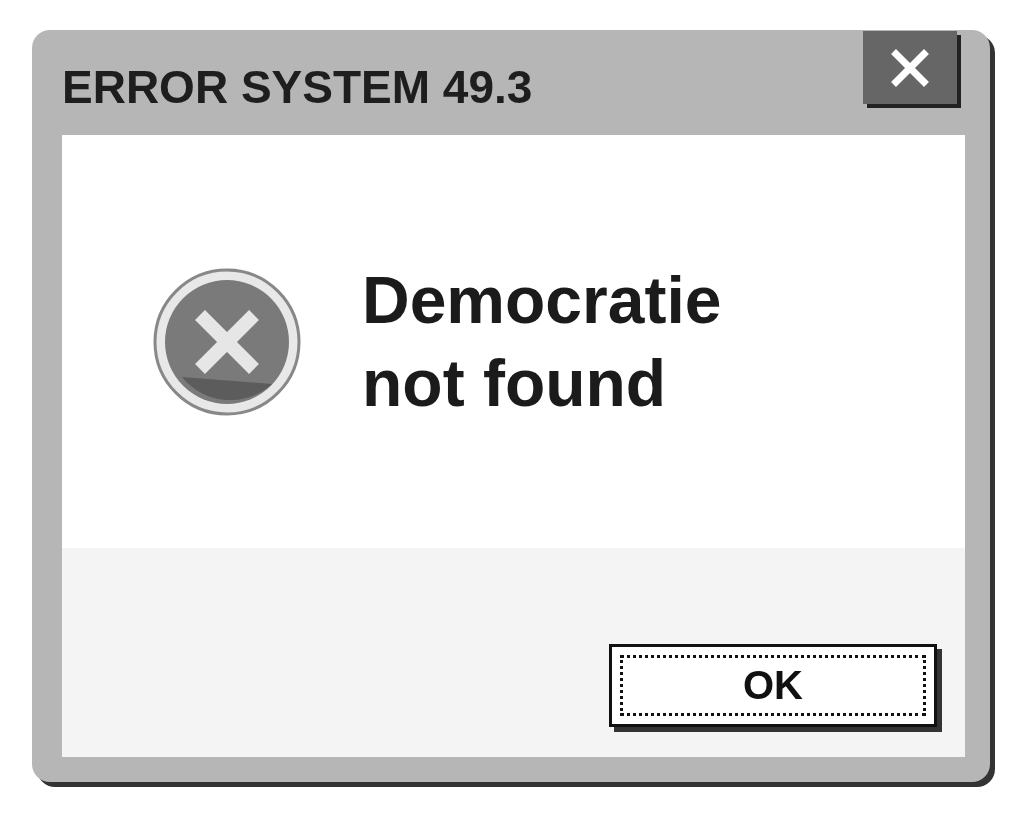  I want to click on close-icon, so click(910, 67).